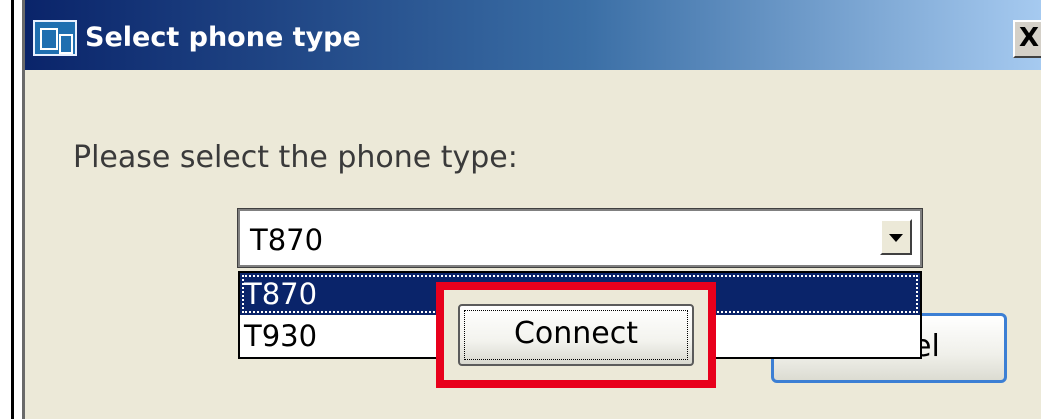 This screenshot has width=1041, height=419. Describe the element at coordinates (896, 237) in the screenshot. I see `chevron-down-icon` at that location.